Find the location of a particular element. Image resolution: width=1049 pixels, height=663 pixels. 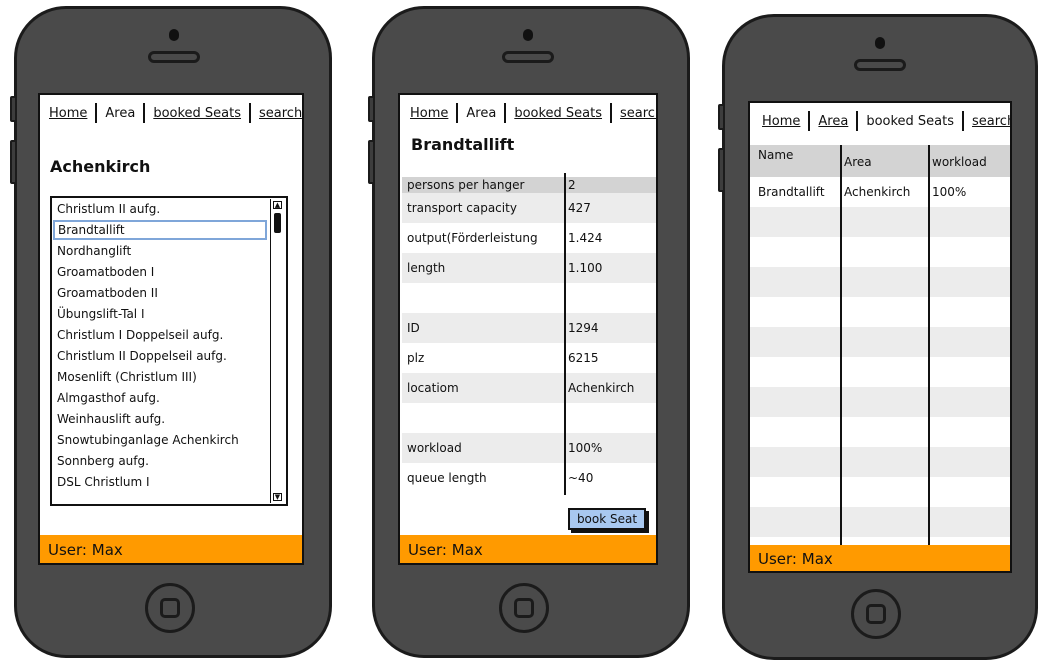

property-value: ~40 is located at coordinates (581, 478).